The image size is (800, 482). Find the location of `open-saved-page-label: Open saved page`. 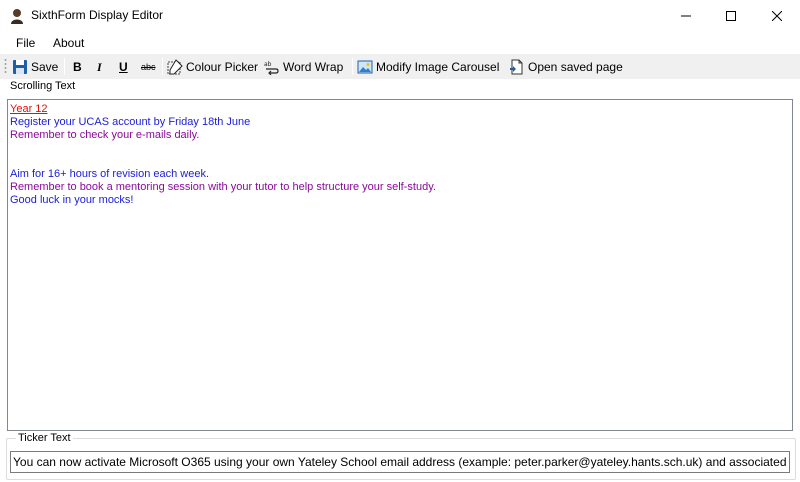

open-saved-page-label: Open saved page is located at coordinates (575, 67).